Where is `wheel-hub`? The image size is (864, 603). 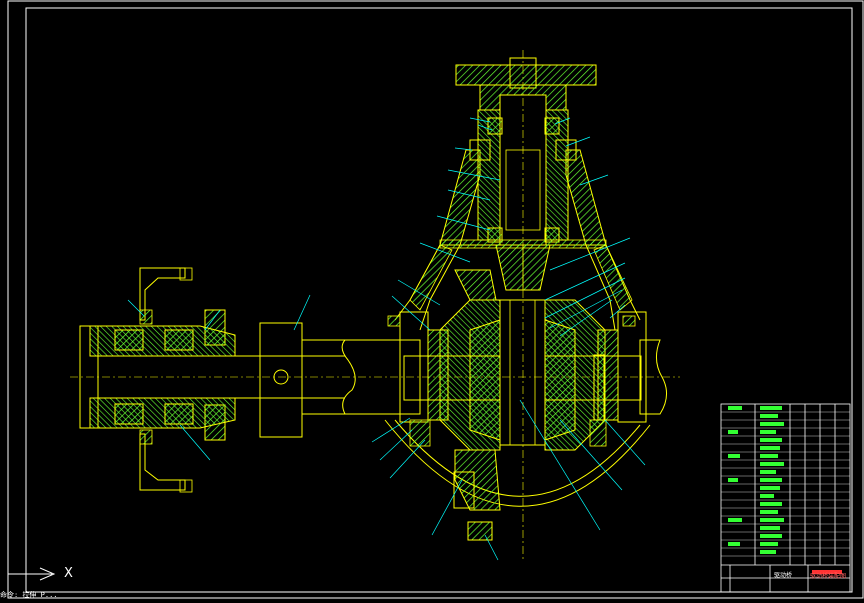
wheel-hub is located at coordinates (157, 380).